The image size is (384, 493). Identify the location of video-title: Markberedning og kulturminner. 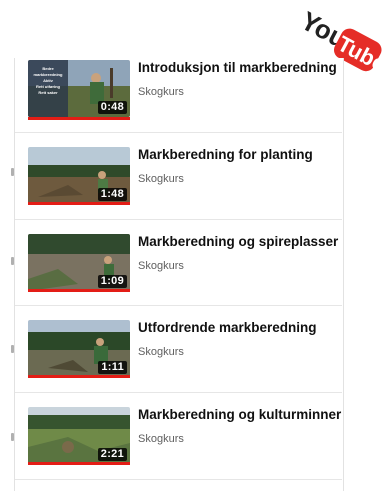
(240, 415).